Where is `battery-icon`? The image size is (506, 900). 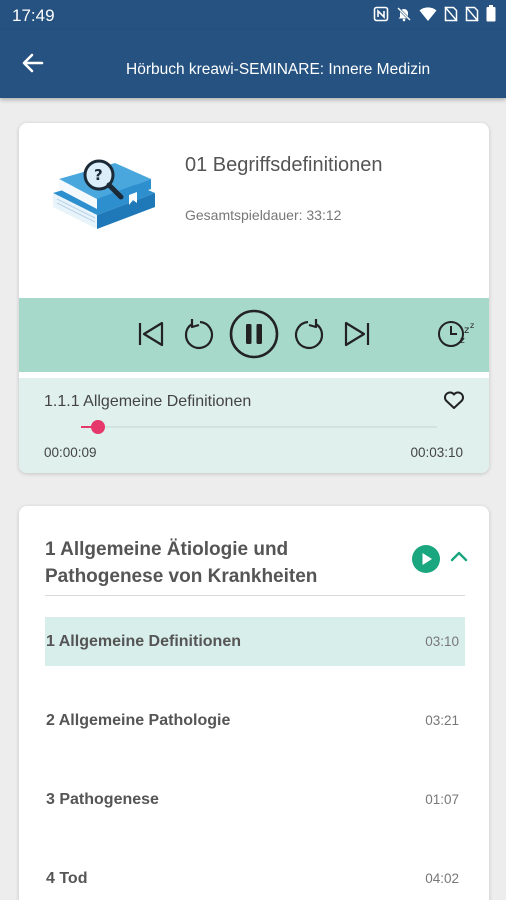 battery-icon is located at coordinates (491, 13).